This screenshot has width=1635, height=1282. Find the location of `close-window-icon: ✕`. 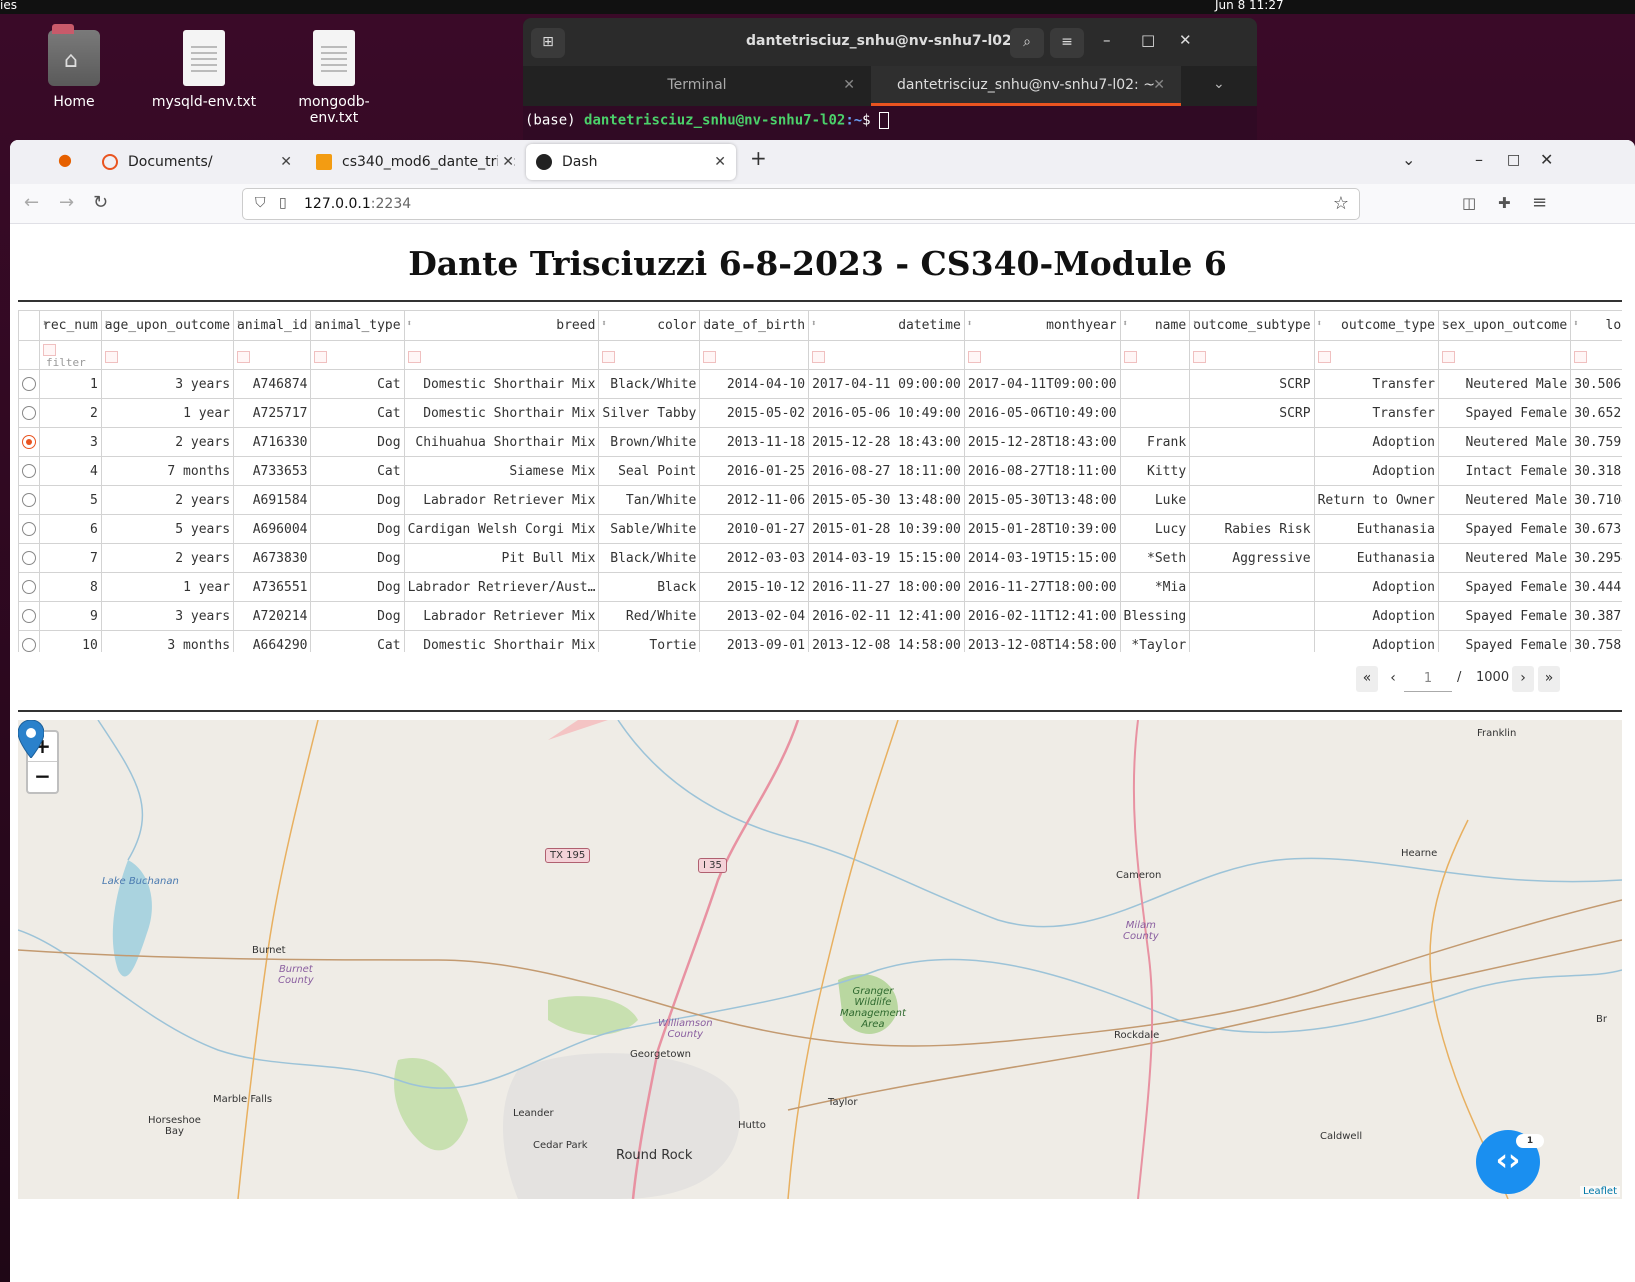

close-window-icon: ✕ is located at coordinates (1546, 159).